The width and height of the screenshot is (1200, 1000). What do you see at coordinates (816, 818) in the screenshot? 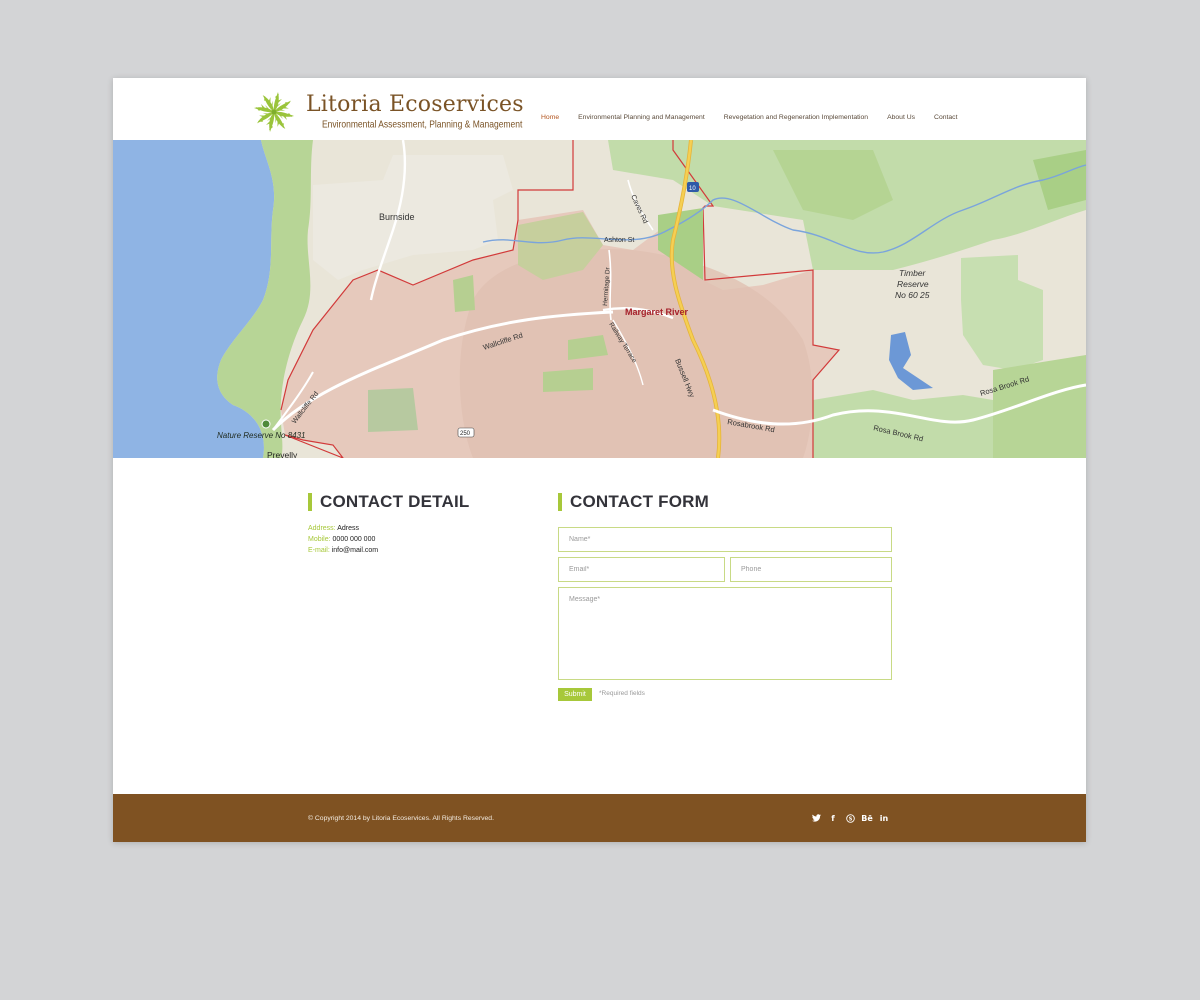
I see `twitter-icon` at bounding box center [816, 818].